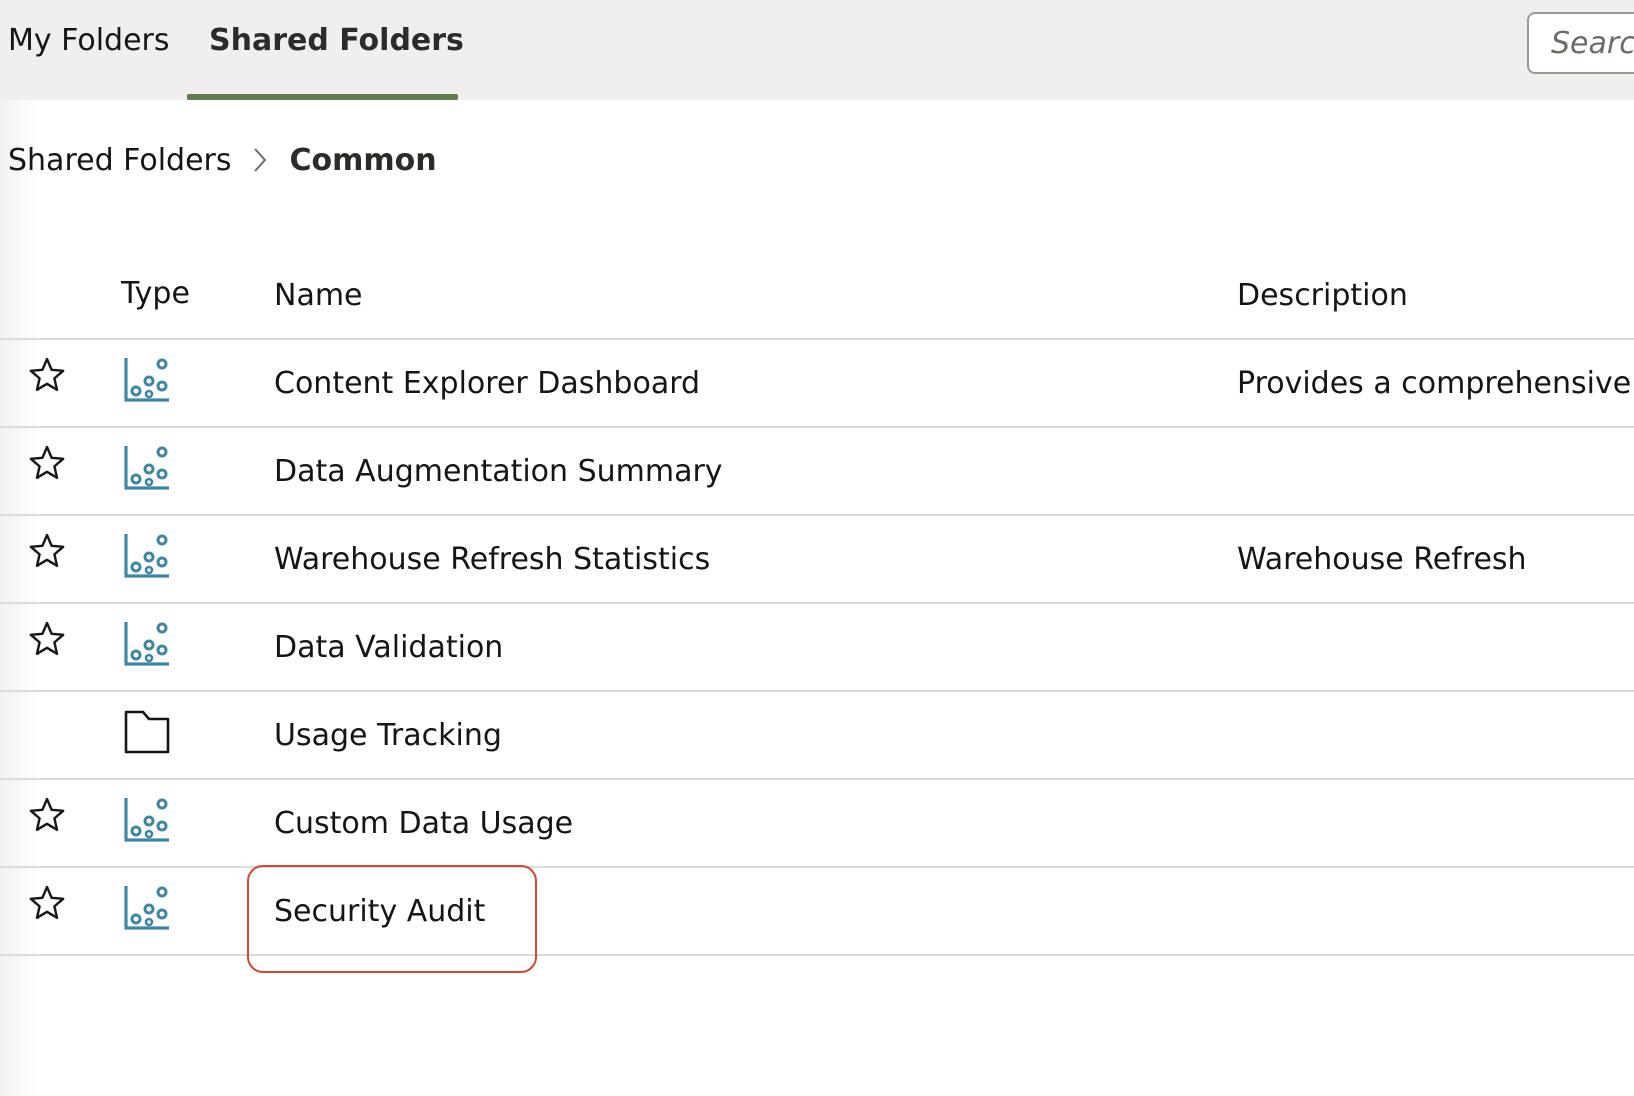 This screenshot has height=1096, width=1634. I want to click on item-description: Warehouse Refresh, so click(1382, 559).